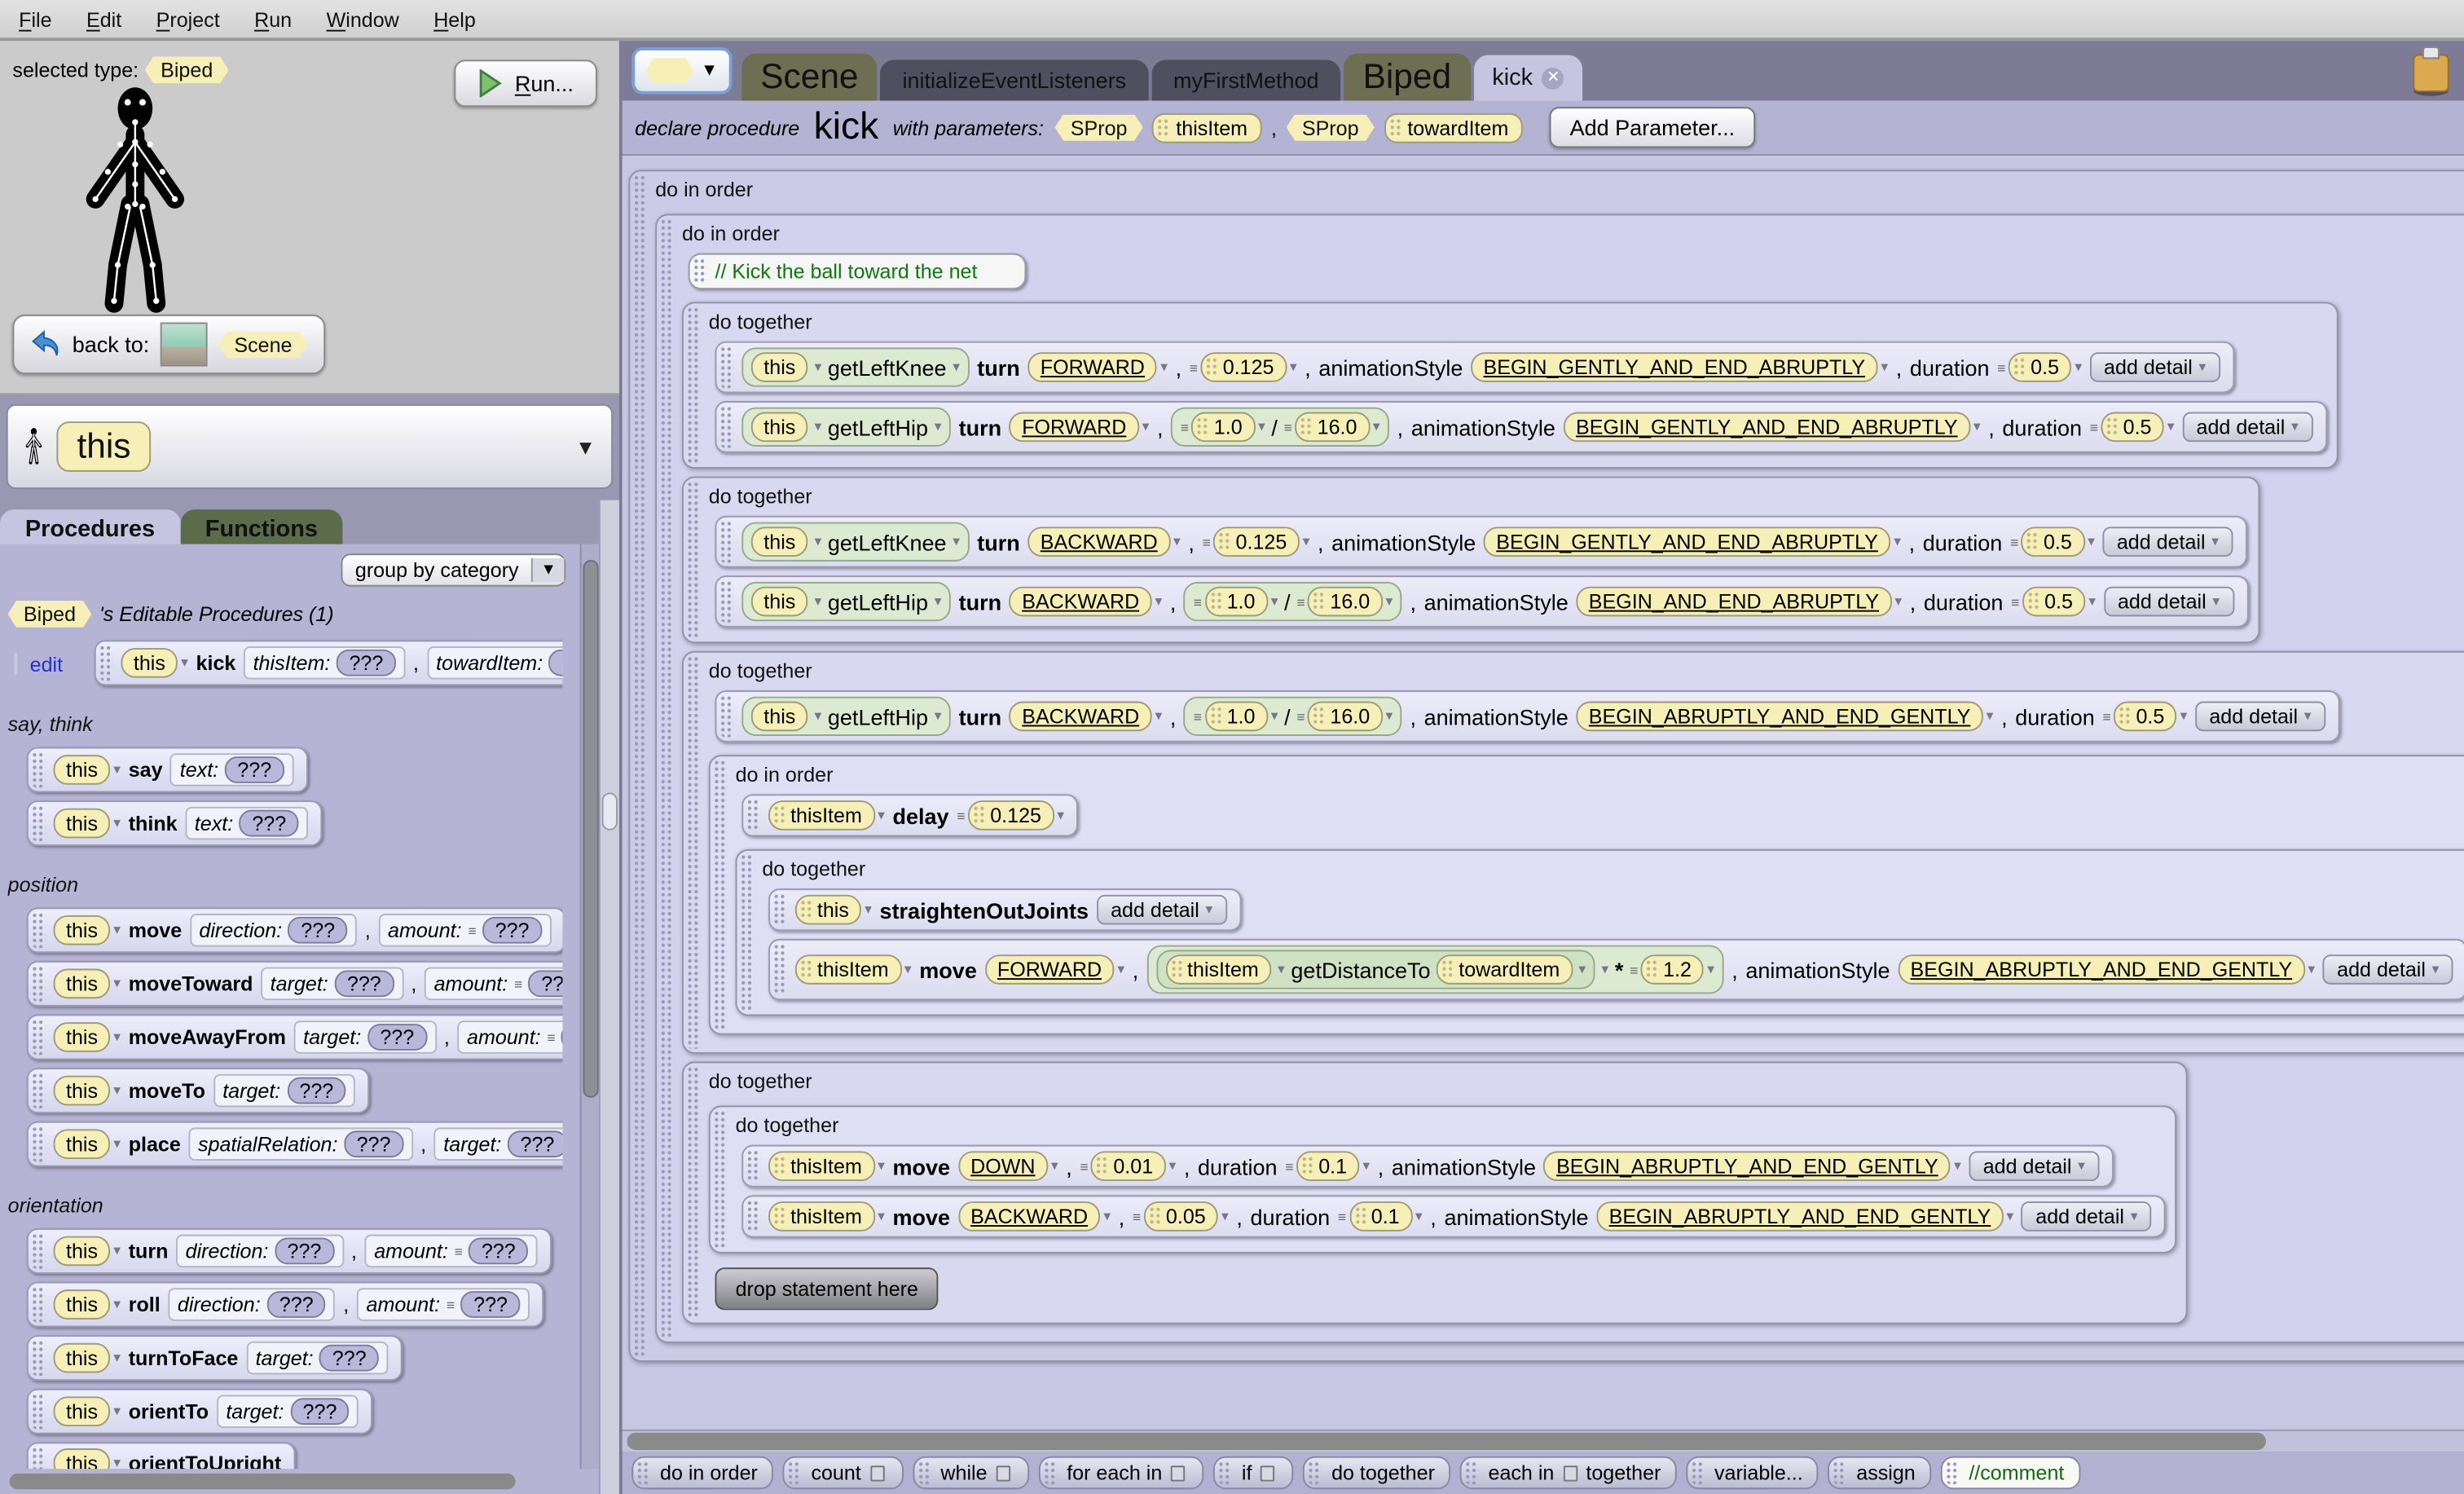  I want to click on value-pill: 0.05, so click(1181, 1216).